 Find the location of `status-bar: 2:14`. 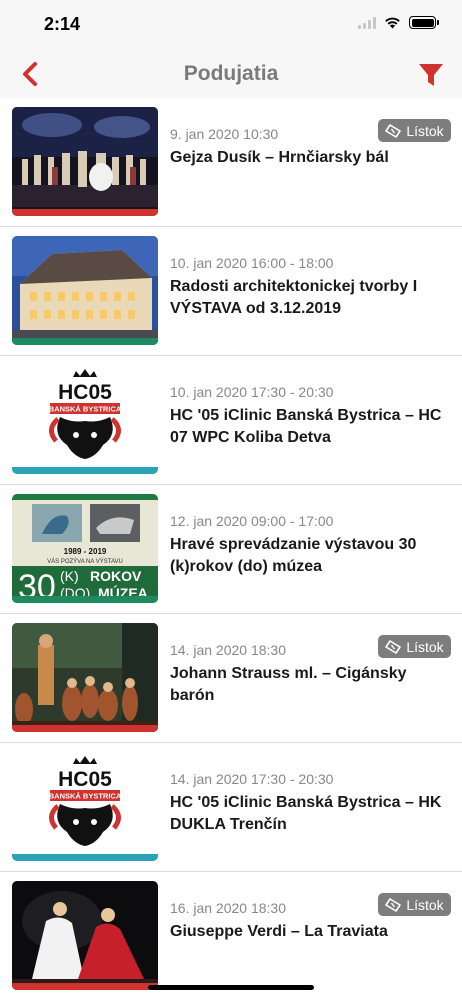

status-bar: 2:14 is located at coordinates (231, 25).